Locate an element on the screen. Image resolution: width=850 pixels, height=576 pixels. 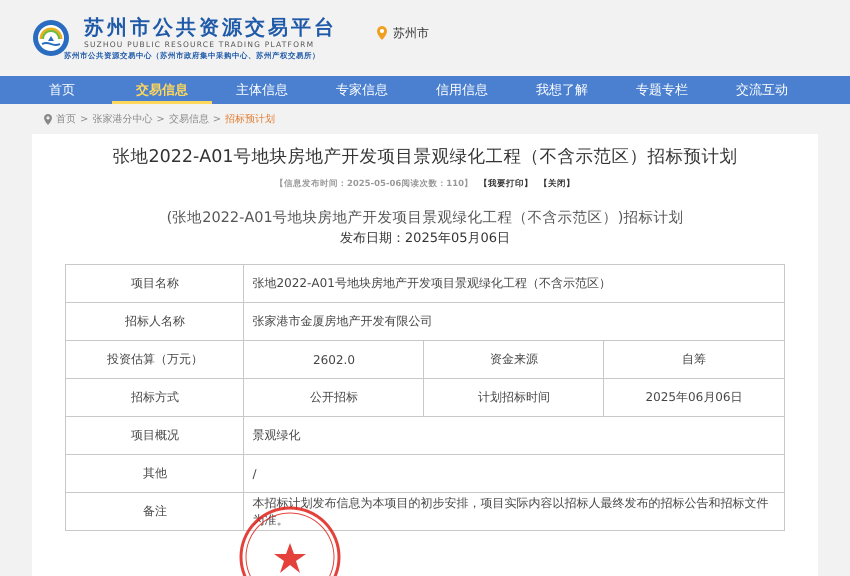
field-value: 张家港市金厦房地产开发有限公司 is located at coordinates (514, 321).